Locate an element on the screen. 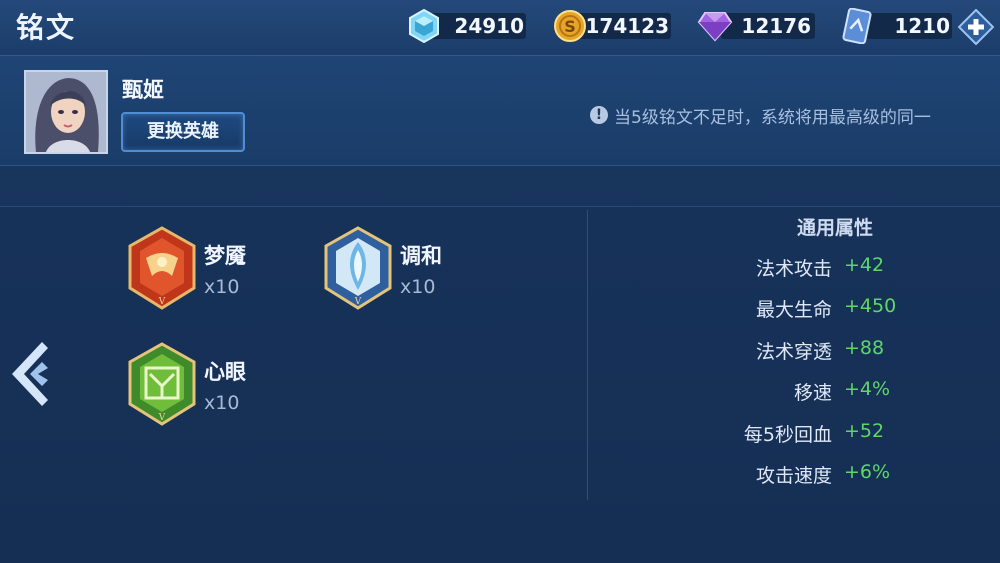  notice-text: ! 当5级铭文不足时，系统将用最高级的同一 is located at coordinates (795, 115).